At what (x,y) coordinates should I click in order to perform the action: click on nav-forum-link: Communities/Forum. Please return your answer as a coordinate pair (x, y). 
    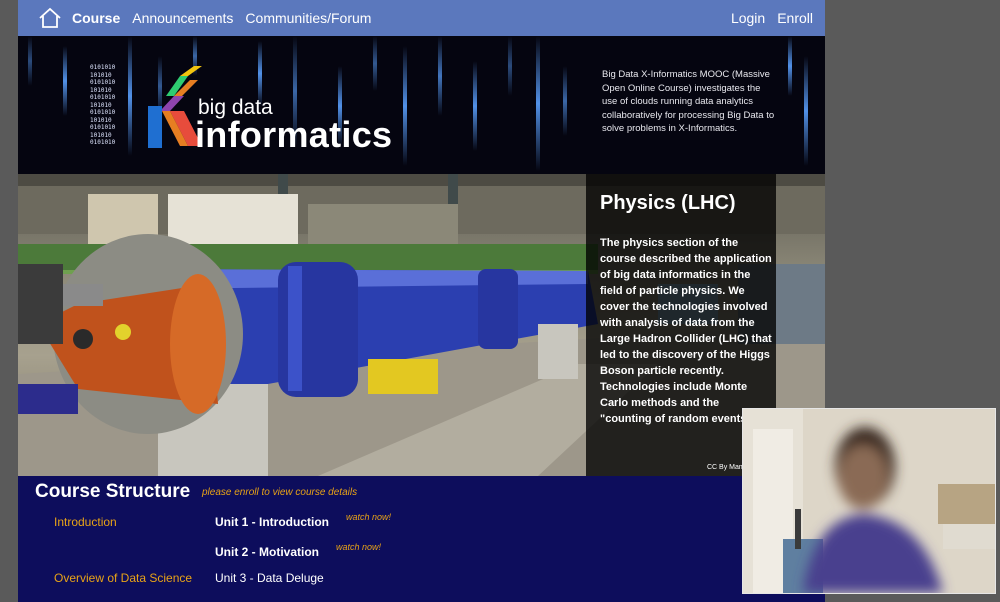
    Looking at the image, I should click on (308, 18).